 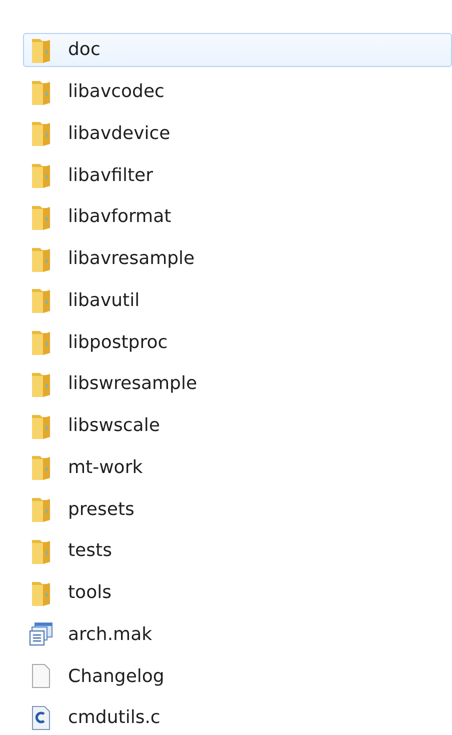 I want to click on file-list-item: mt-work, so click(x=237, y=467).